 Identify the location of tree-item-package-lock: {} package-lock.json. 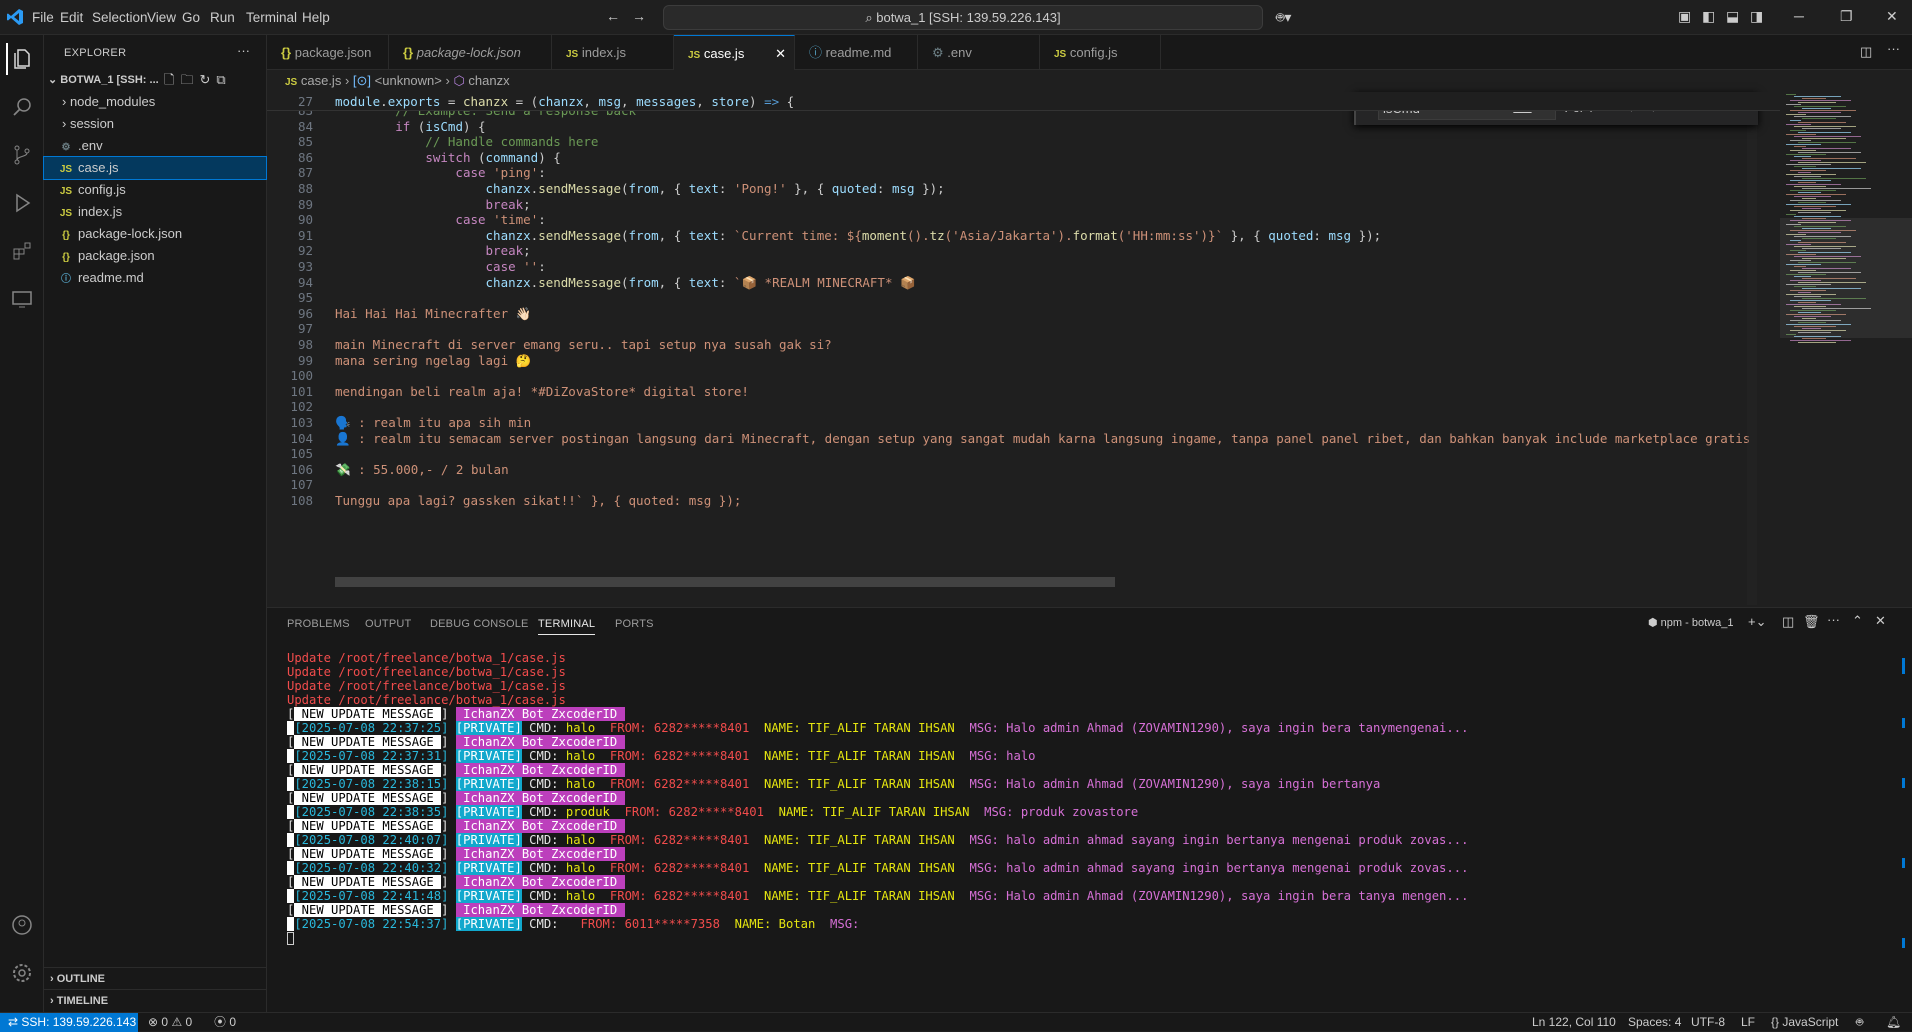
(155, 234).